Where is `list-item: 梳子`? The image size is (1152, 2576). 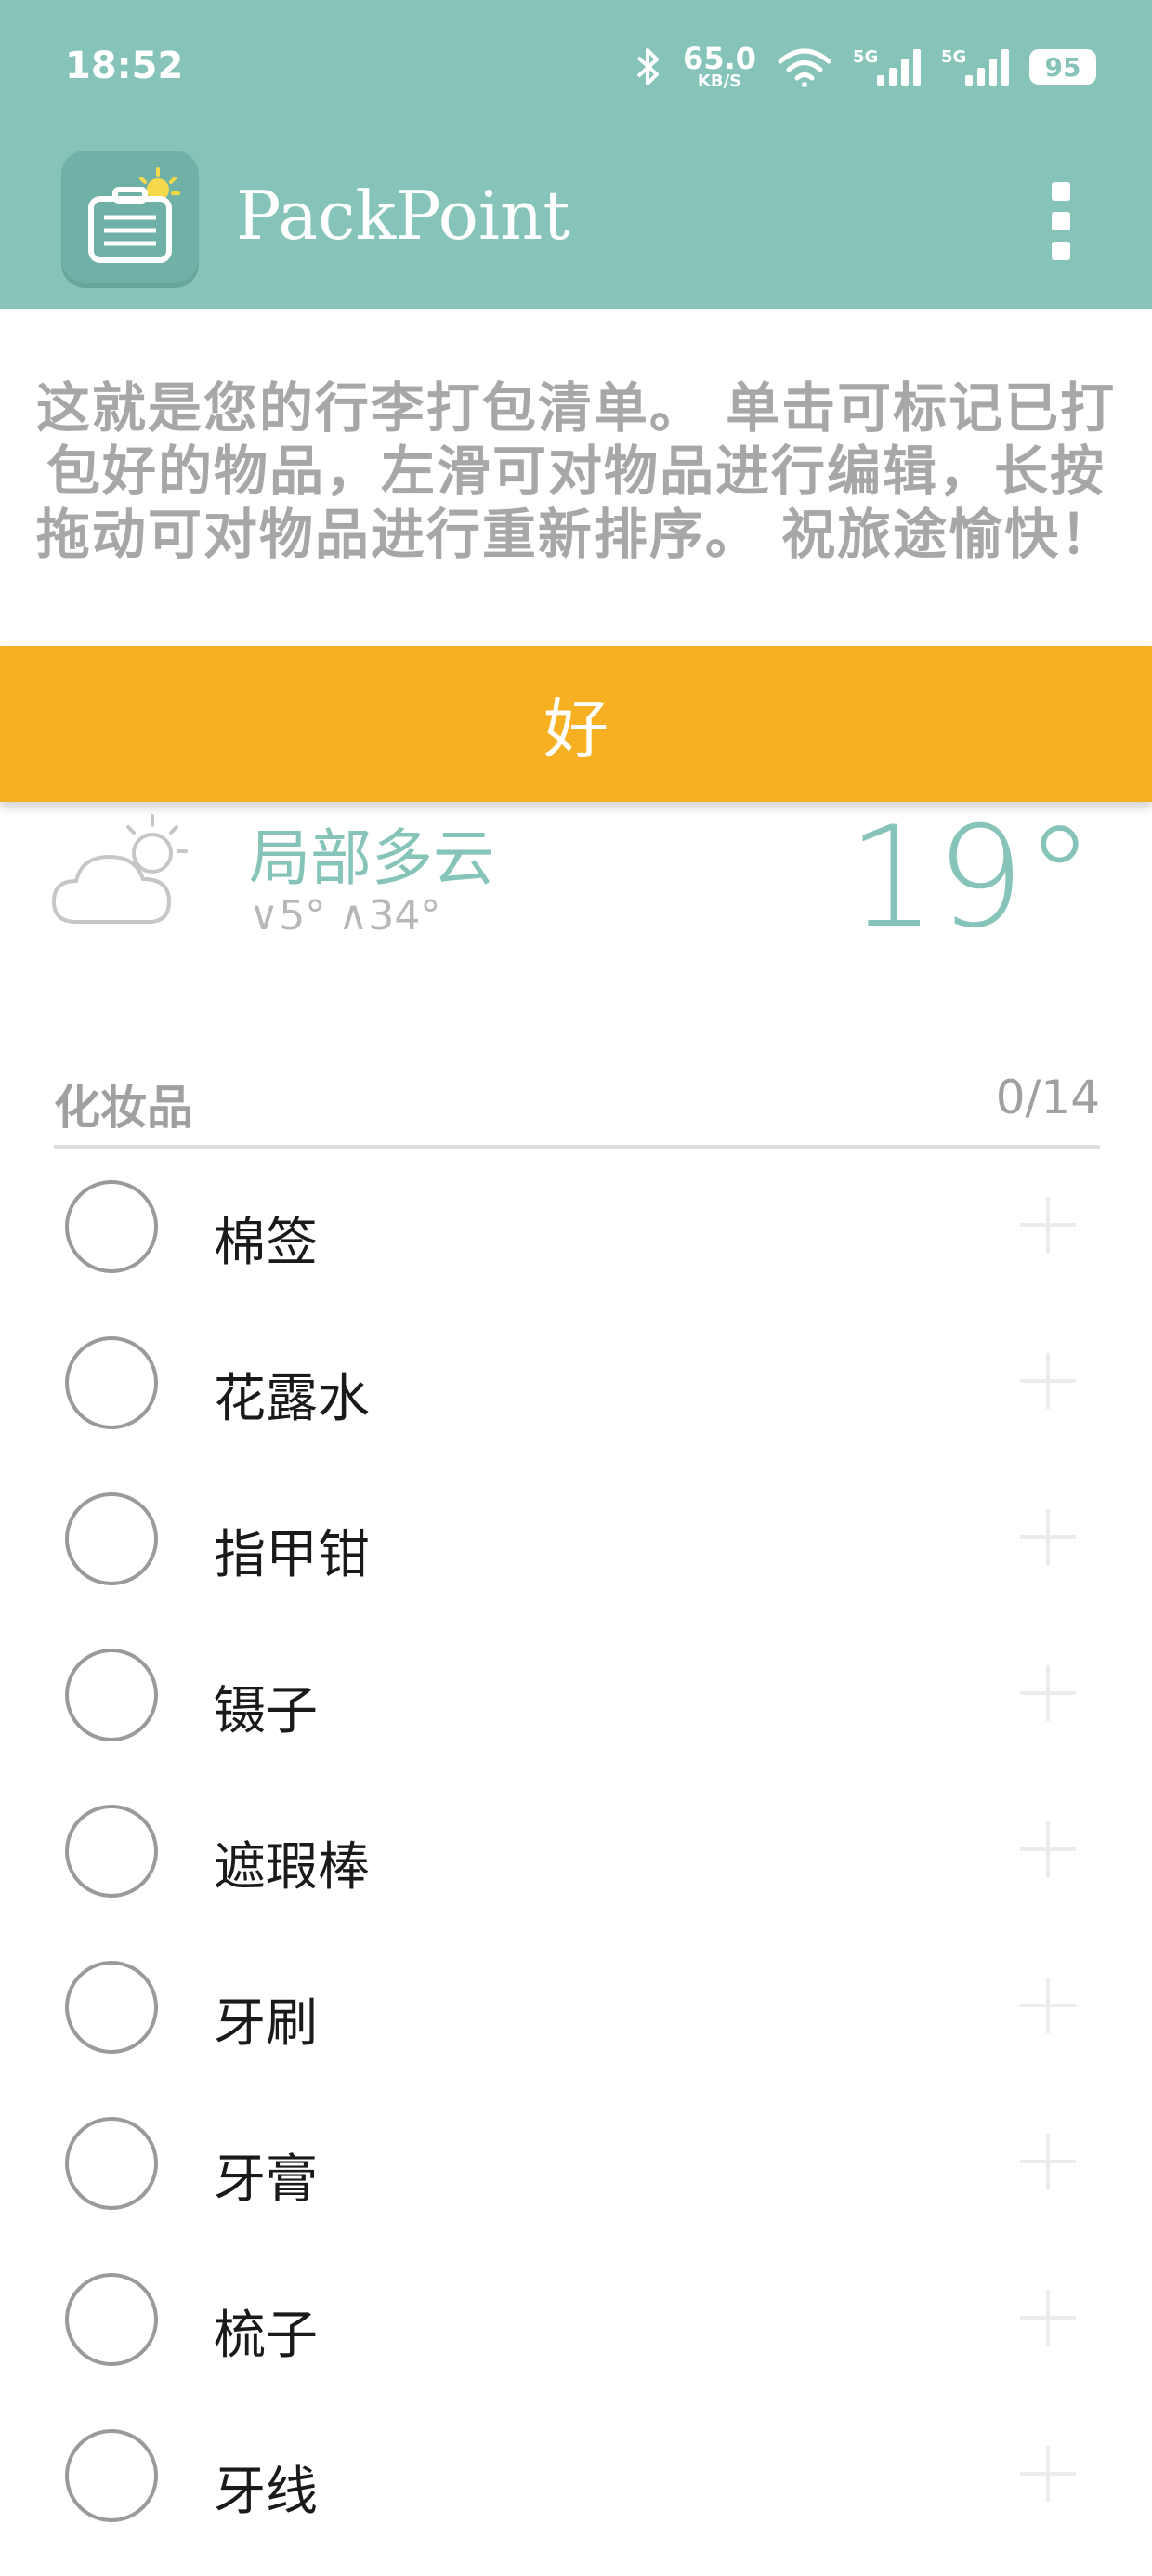 list-item: 梳子 is located at coordinates (576, 2321).